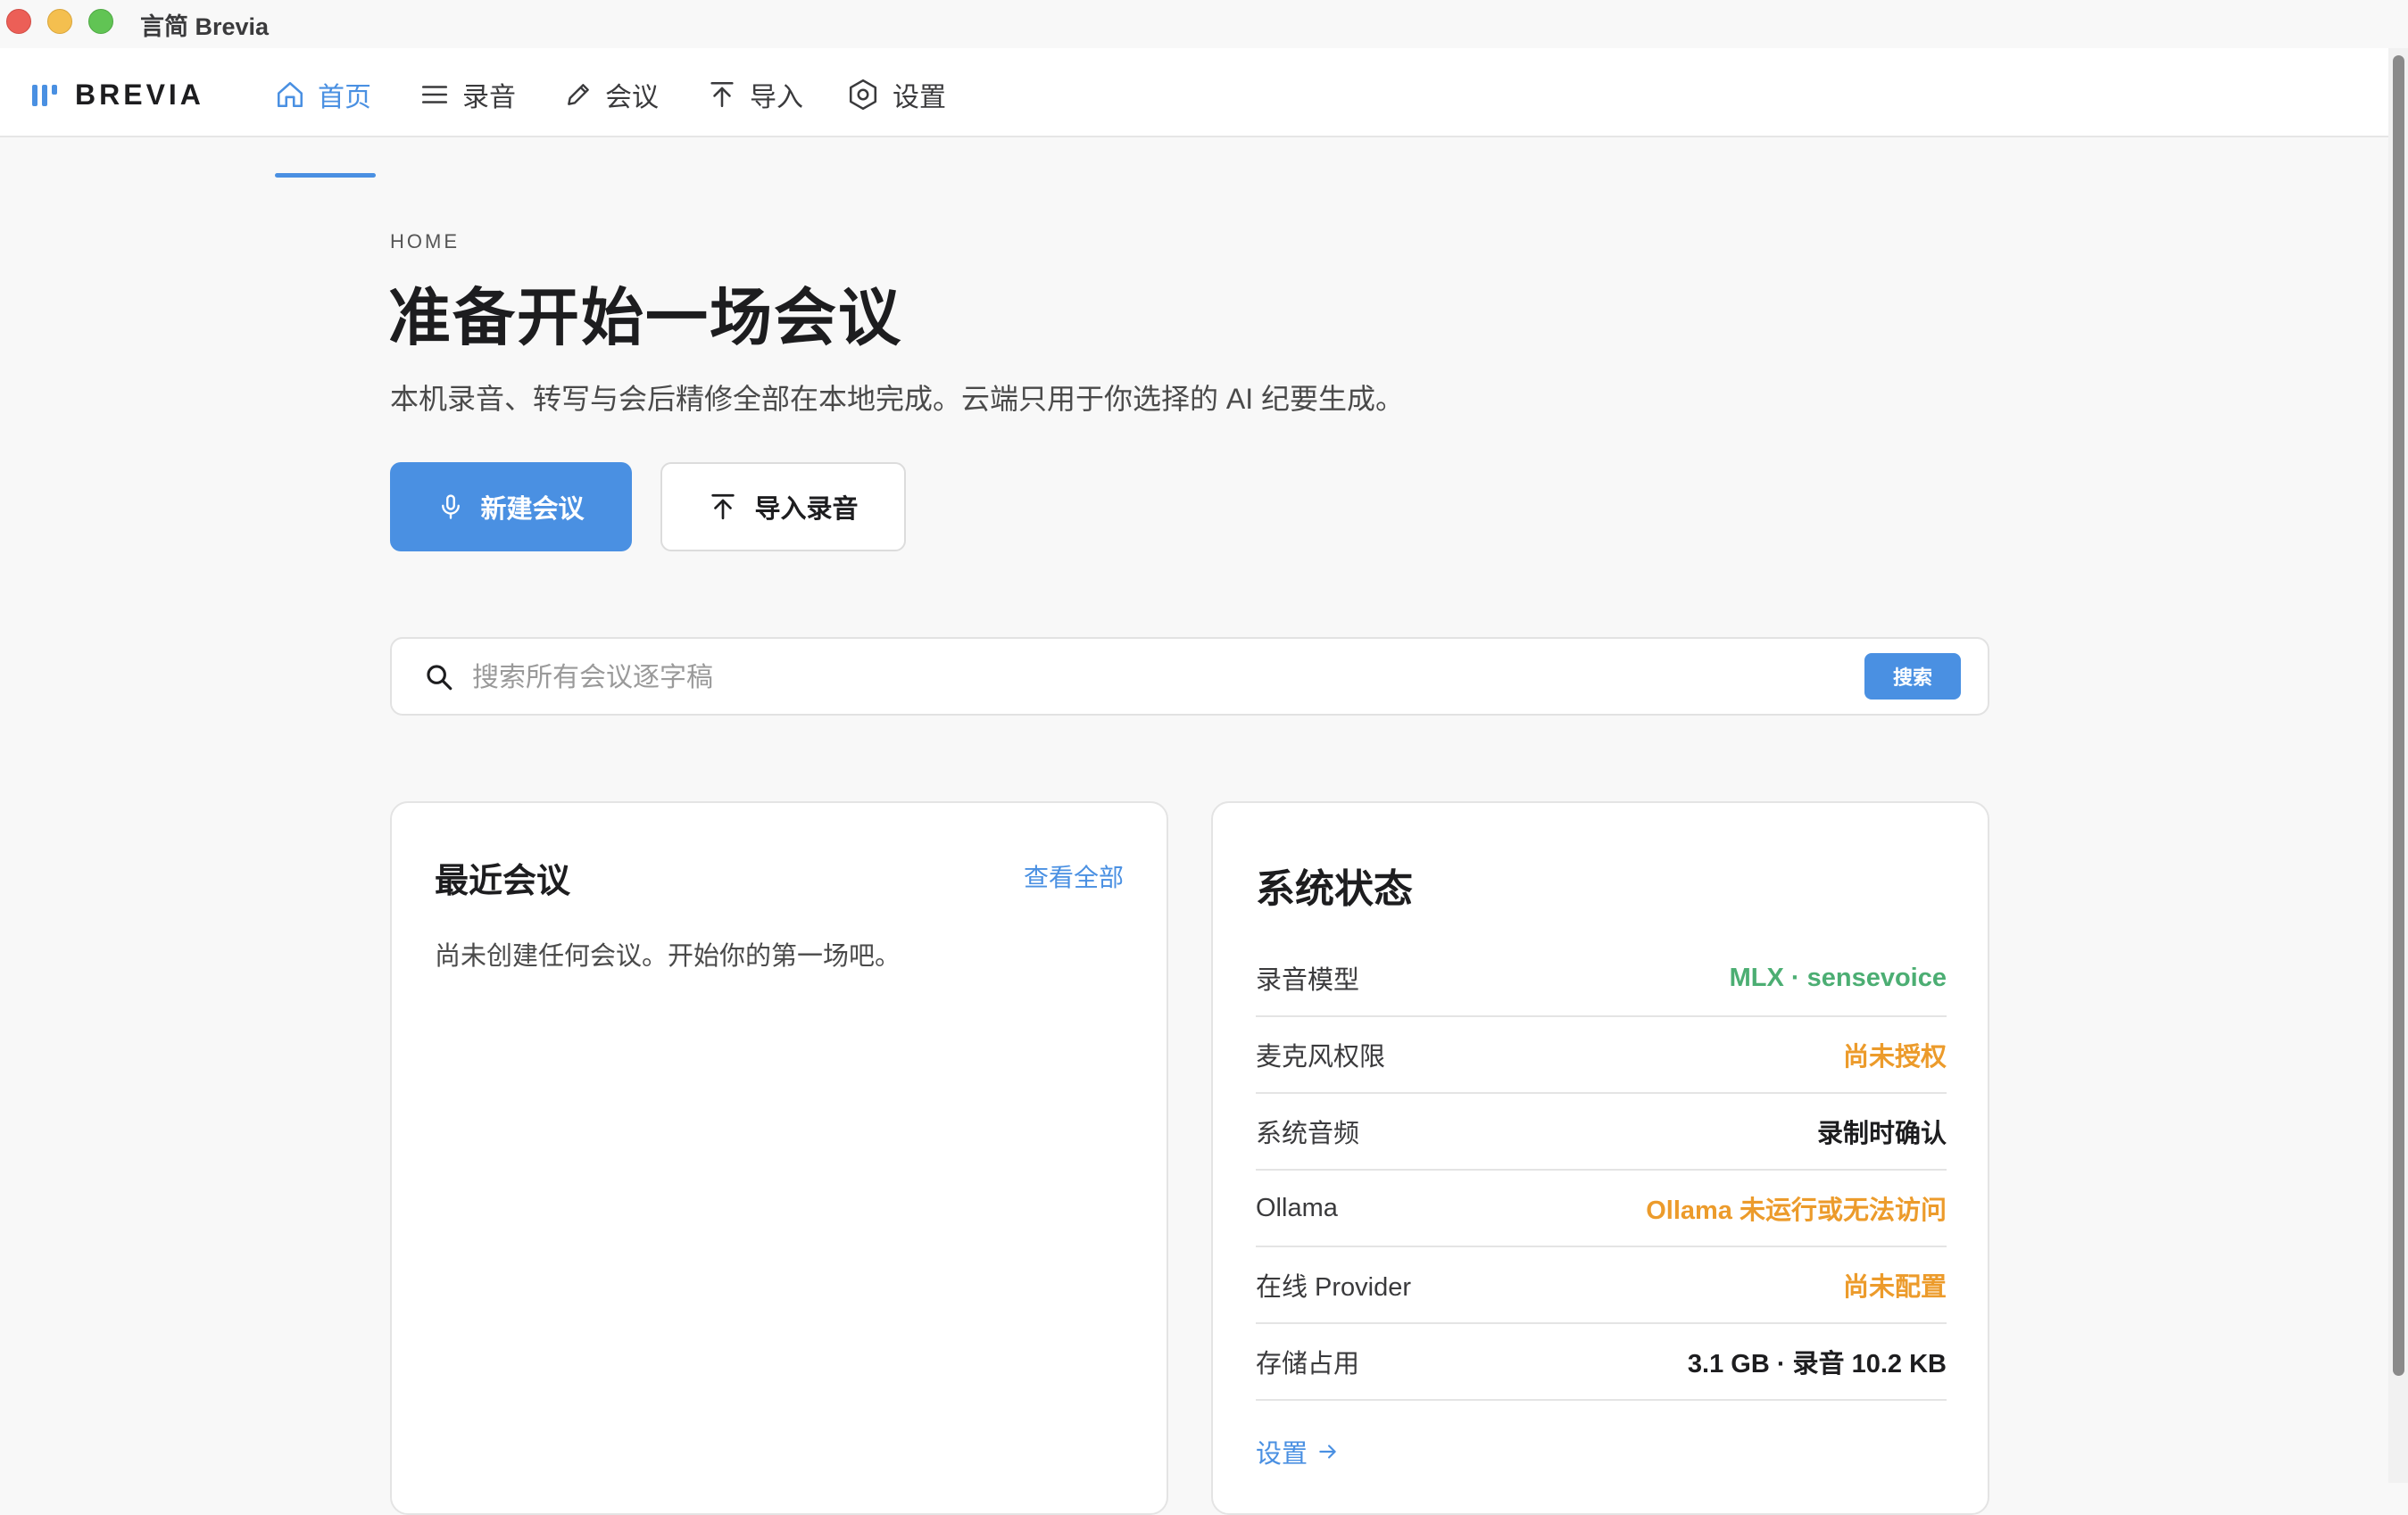 Image resolution: width=2408 pixels, height=1515 pixels. I want to click on new-meeting-label: 新建会议, so click(532, 510).